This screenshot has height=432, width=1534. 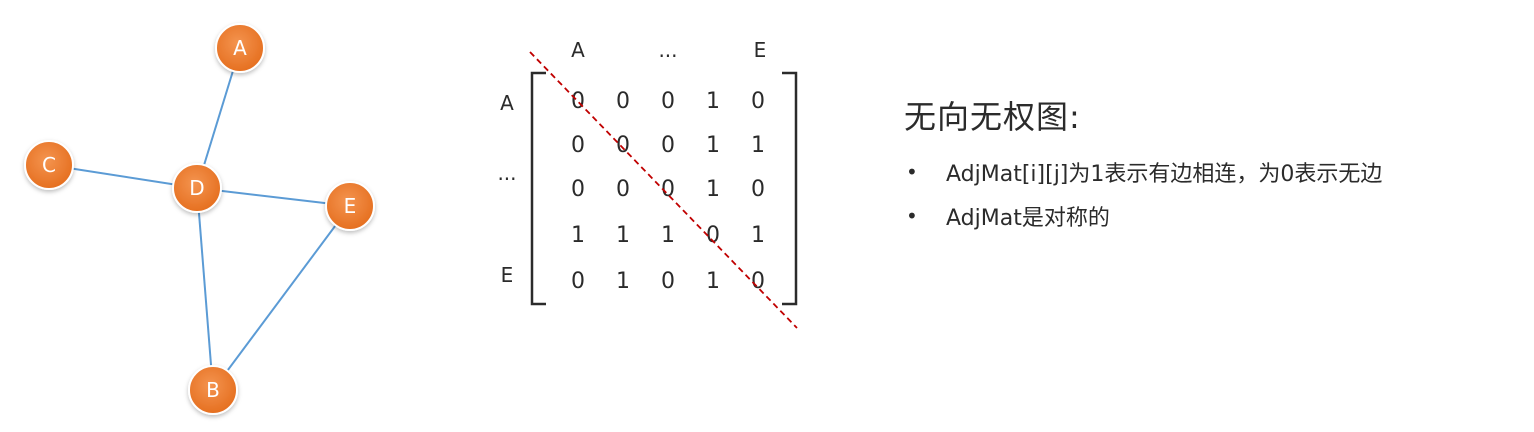 I want to click on node-label: A, so click(x=240, y=48).